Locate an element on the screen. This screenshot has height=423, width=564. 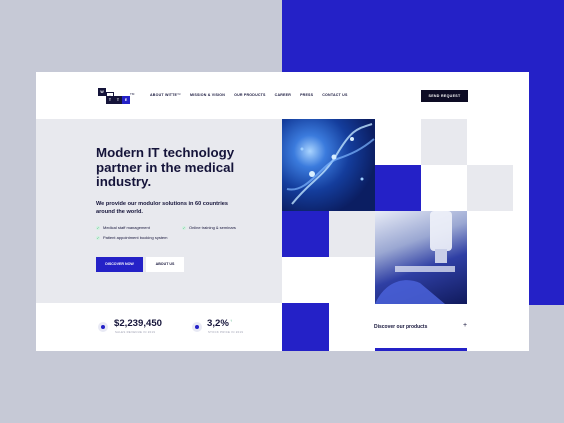
discover-now-button: DISCOVER NOW is located at coordinates (119, 264).